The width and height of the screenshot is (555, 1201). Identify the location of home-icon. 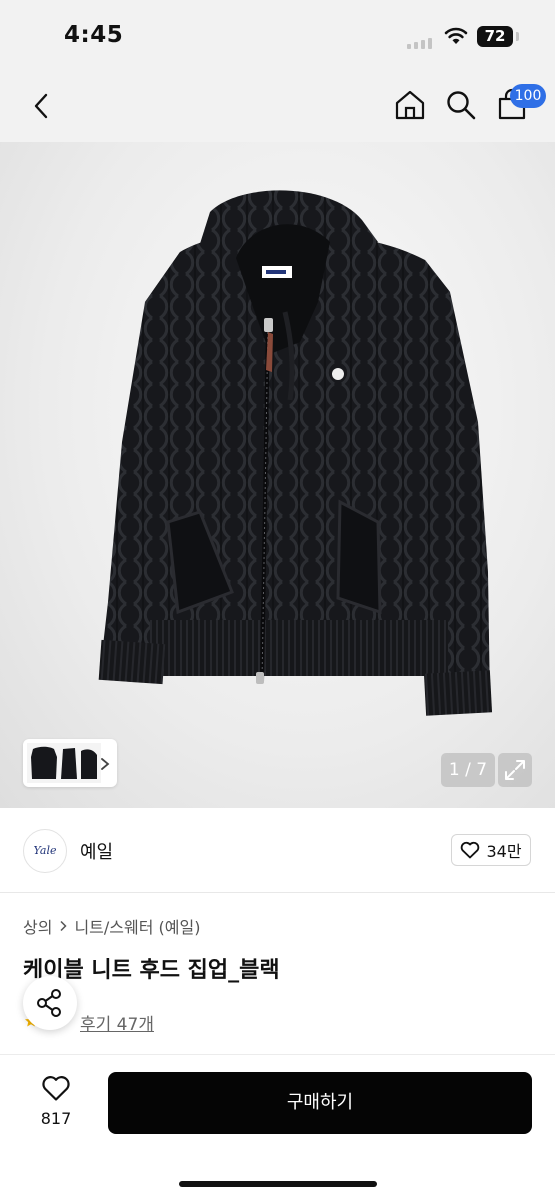
(410, 105).